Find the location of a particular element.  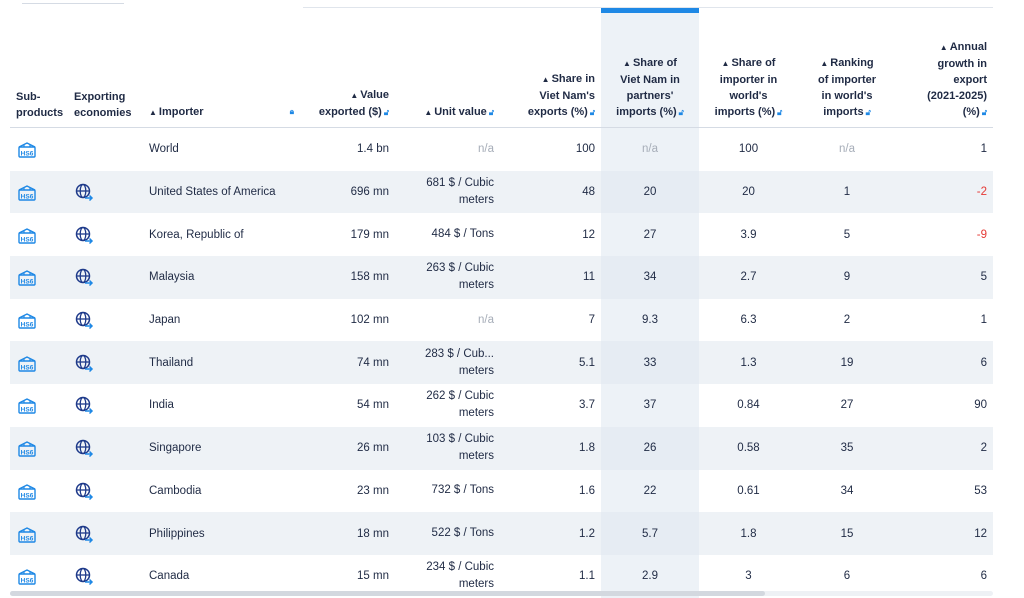

lock-icon: 🔒︎ is located at coordinates (292, 112).